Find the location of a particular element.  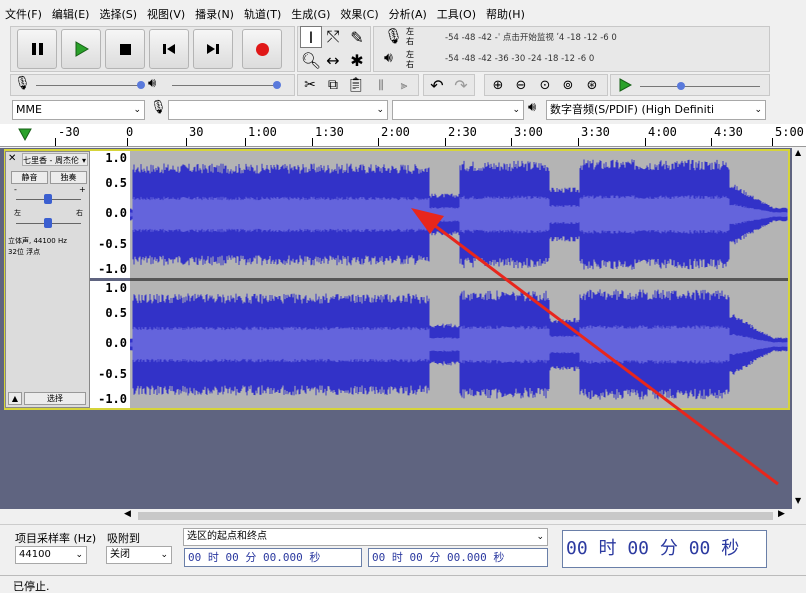

recording-device-icon: 🎙︎ is located at coordinates (158, 107).